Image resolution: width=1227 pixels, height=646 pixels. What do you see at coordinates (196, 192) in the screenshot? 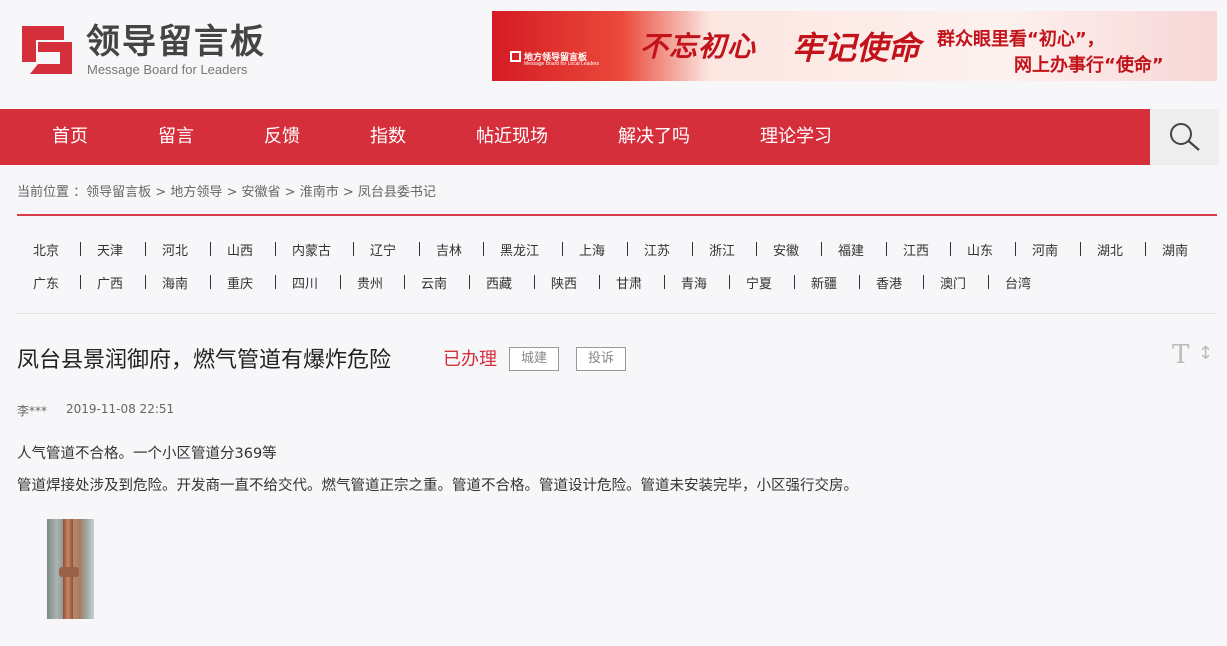
I see `breadcrumb-item: 地方领导` at bounding box center [196, 192].